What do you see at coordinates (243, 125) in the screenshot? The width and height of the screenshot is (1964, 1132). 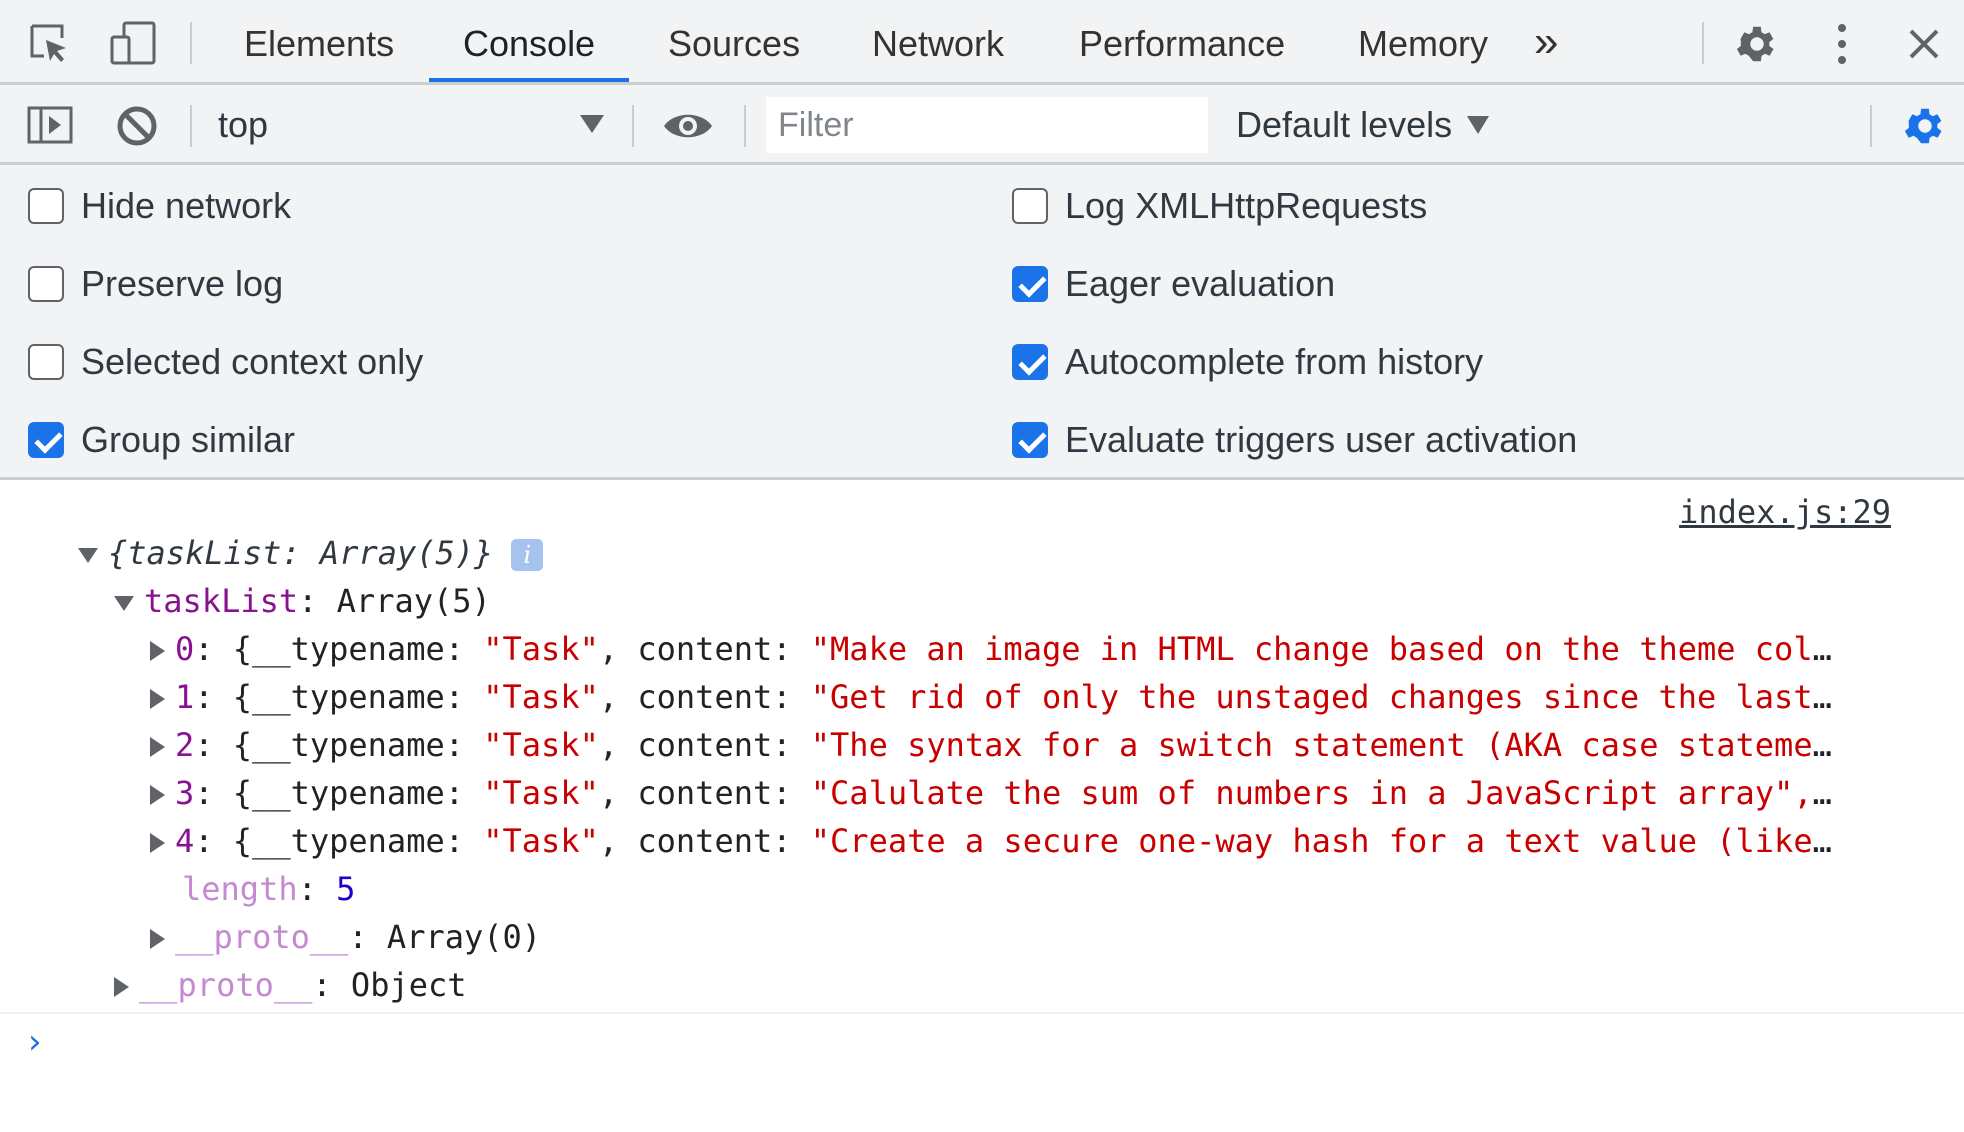 I see `context-selector: top` at bounding box center [243, 125].